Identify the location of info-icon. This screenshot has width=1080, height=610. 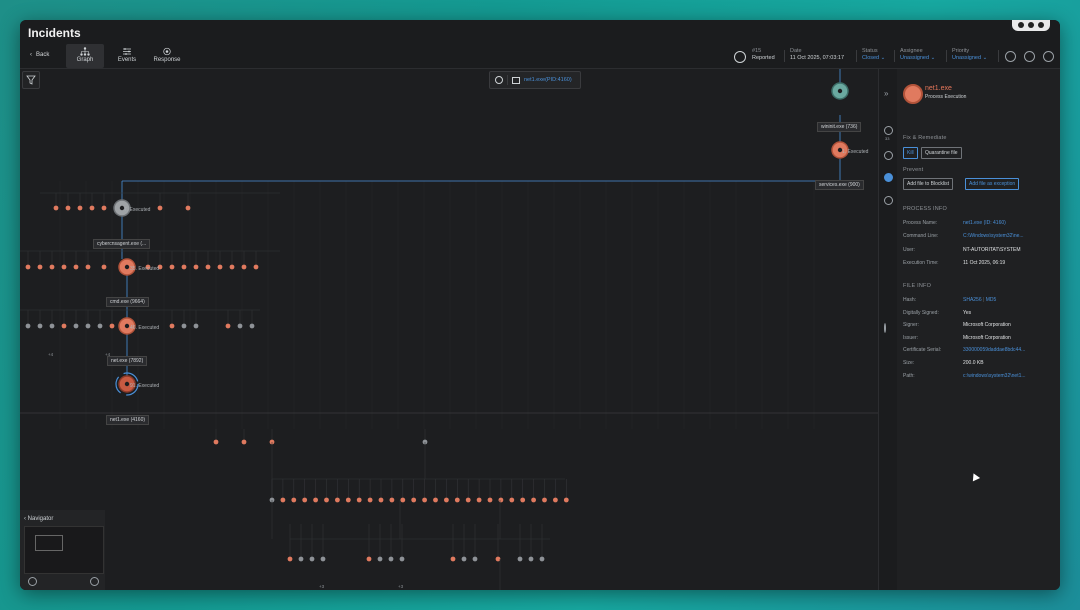
(888, 200).